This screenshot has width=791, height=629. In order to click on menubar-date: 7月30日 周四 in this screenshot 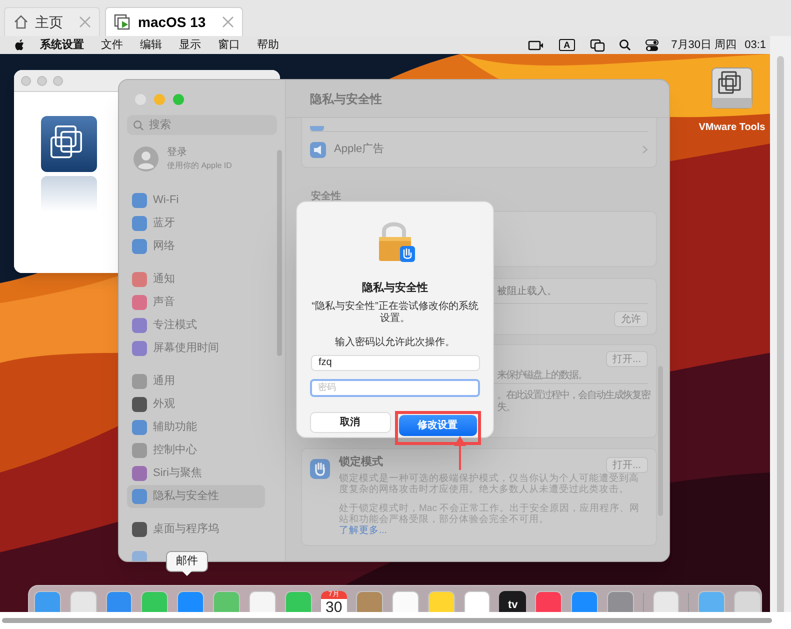, I will do `click(704, 45)`.